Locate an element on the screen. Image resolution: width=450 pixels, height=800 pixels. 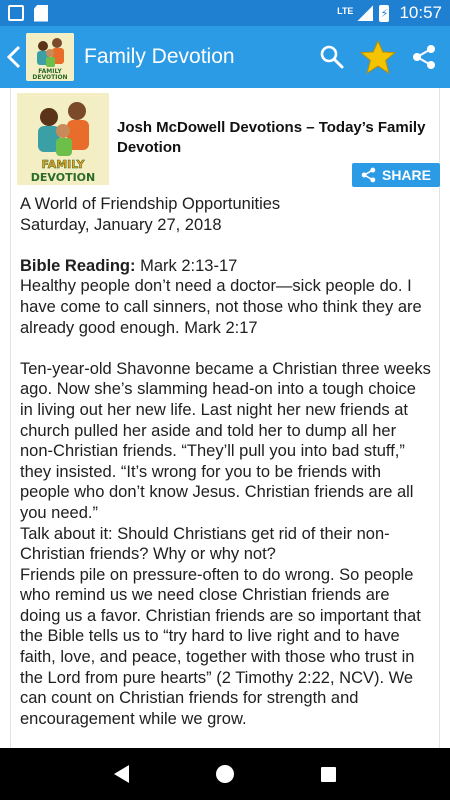
family-devotion-image: FAMILY DEVOTION is located at coordinates (63, 139).